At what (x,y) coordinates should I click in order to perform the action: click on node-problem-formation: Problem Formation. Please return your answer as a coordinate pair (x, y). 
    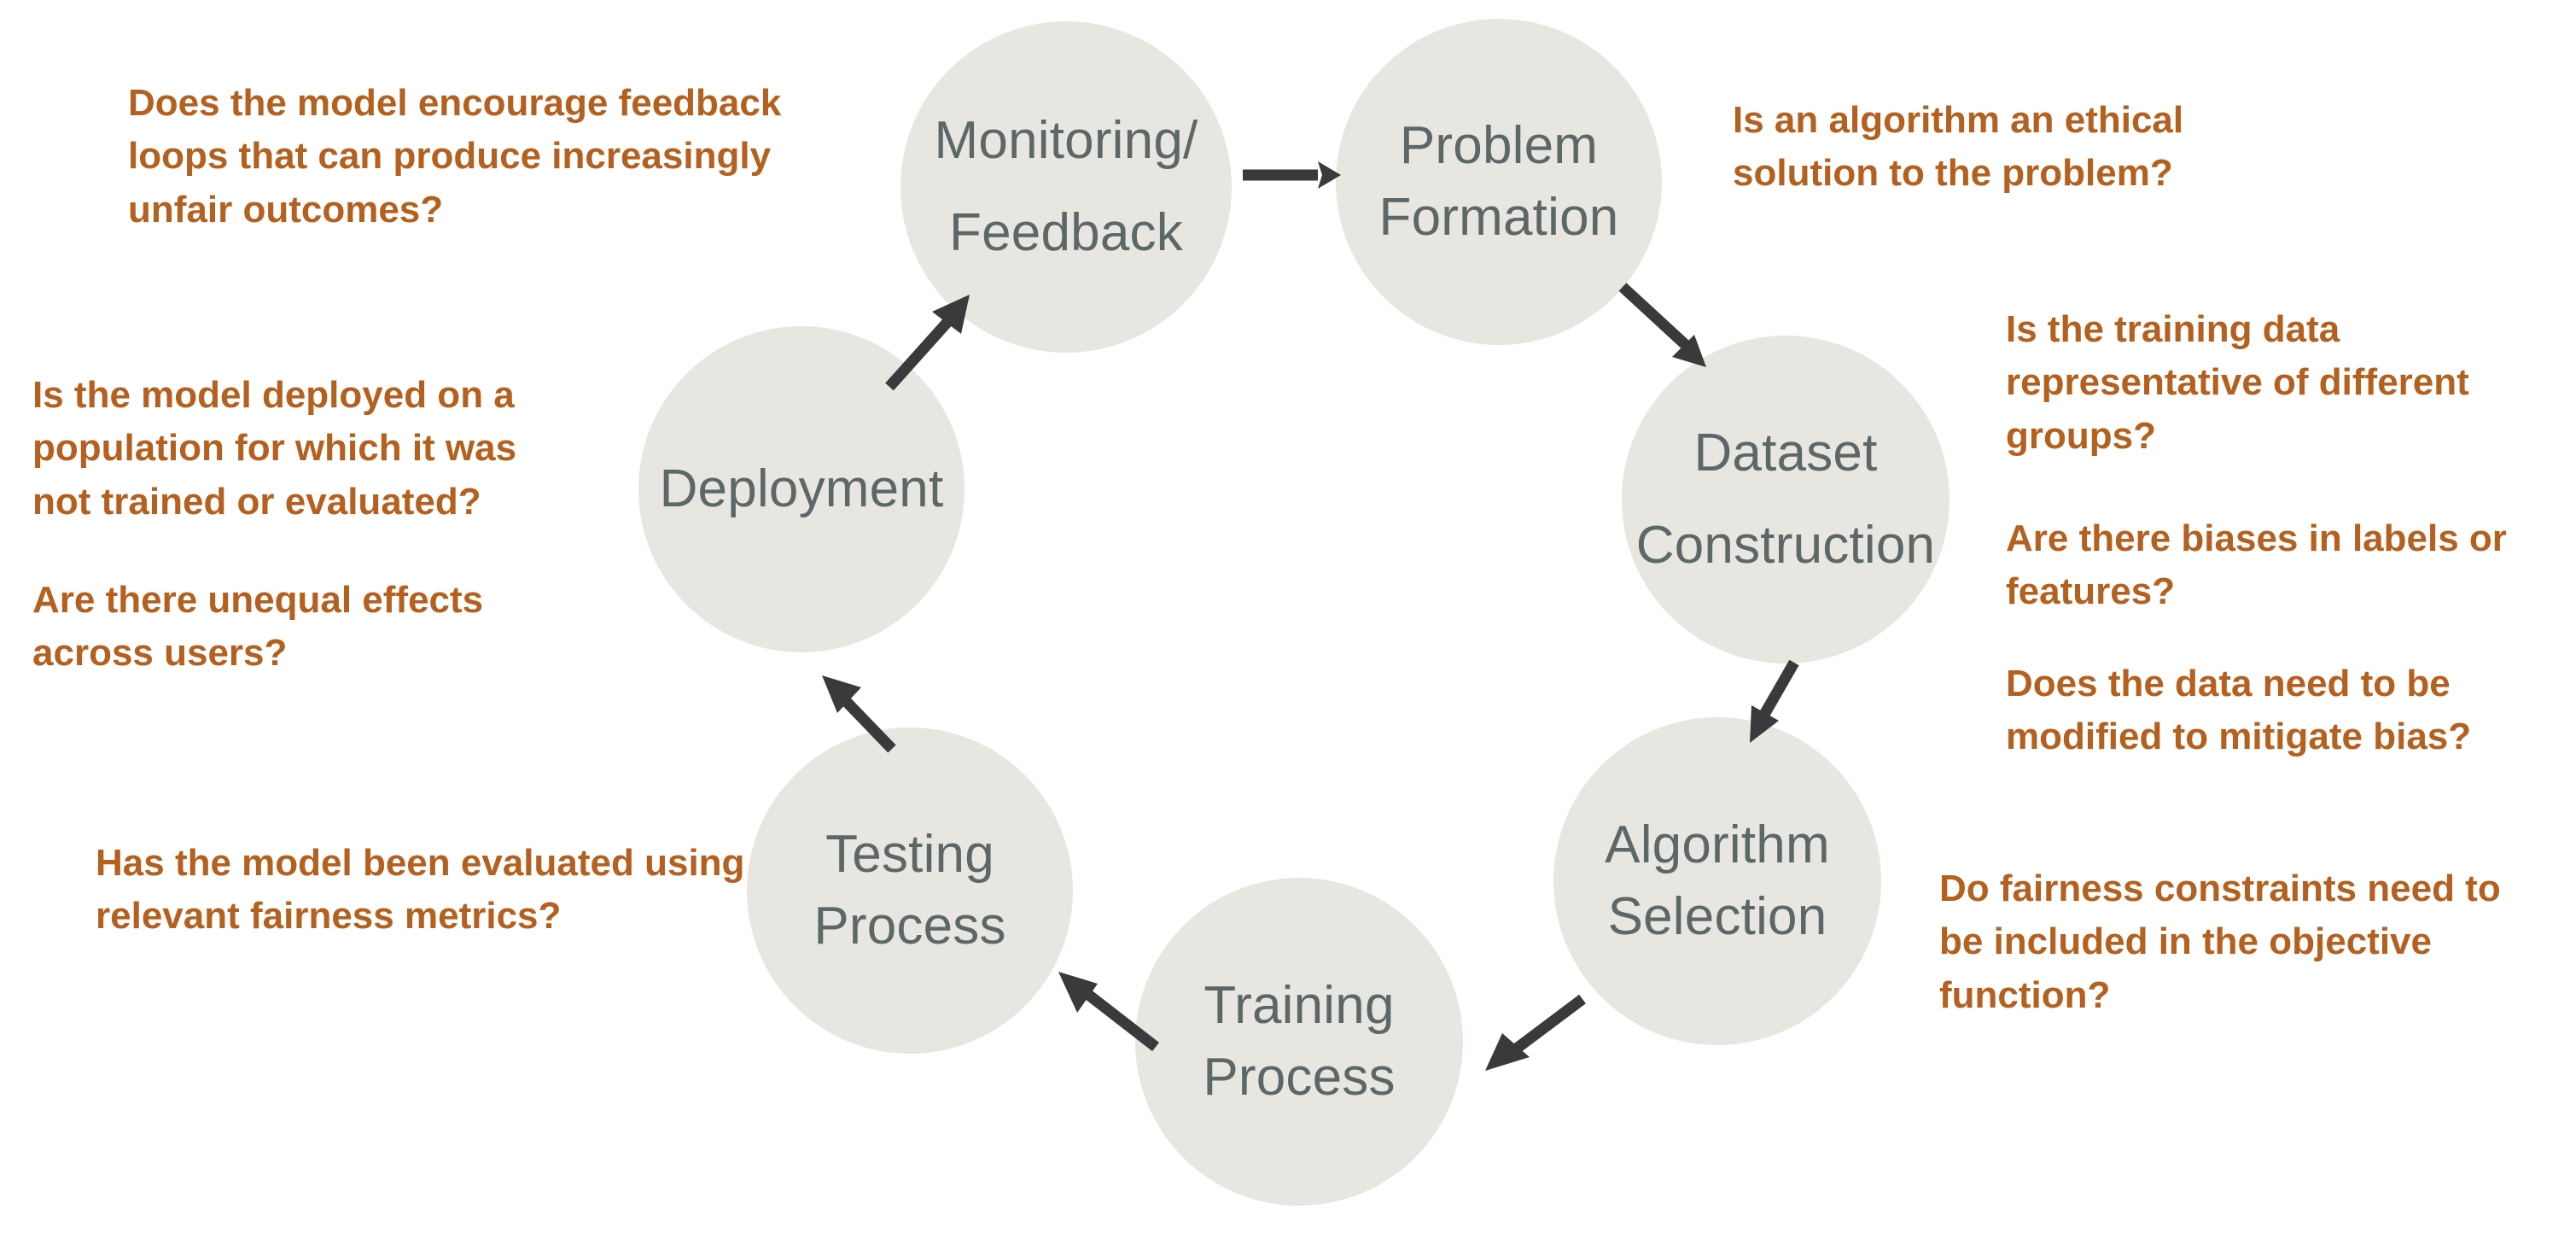
    Looking at the image, I should click on (1499, 182).